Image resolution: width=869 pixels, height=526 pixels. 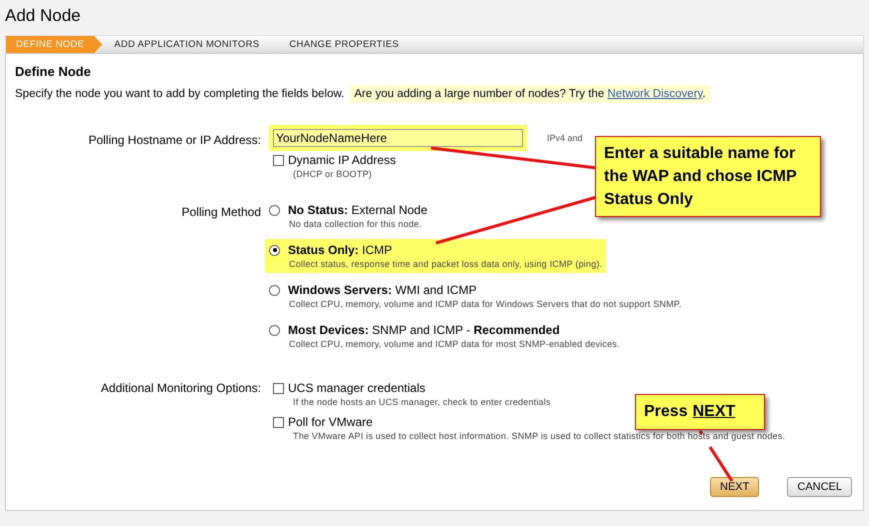 What do you see at coordinates (485, 304) in the screenshot?
I see `option-note: Collect CPU, memory, volume and ICMP data for Windows Servers that do not support SNMP.` at bounding box center [485, 304].